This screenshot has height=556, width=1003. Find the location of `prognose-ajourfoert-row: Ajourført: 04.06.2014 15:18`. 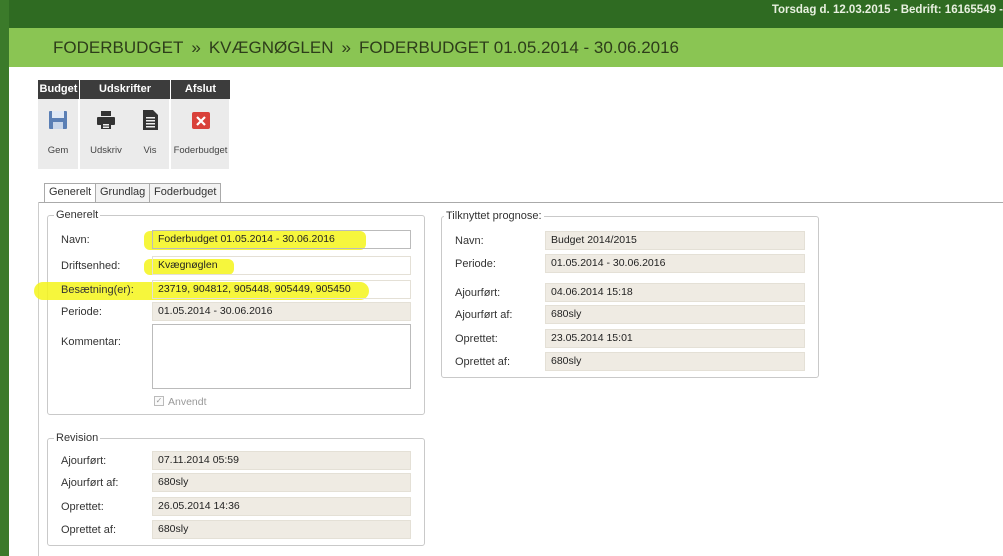

prognose-ajourfoert-row: Ajourført: 04.06.2014 15:18 is located at coordinates (631, 293).